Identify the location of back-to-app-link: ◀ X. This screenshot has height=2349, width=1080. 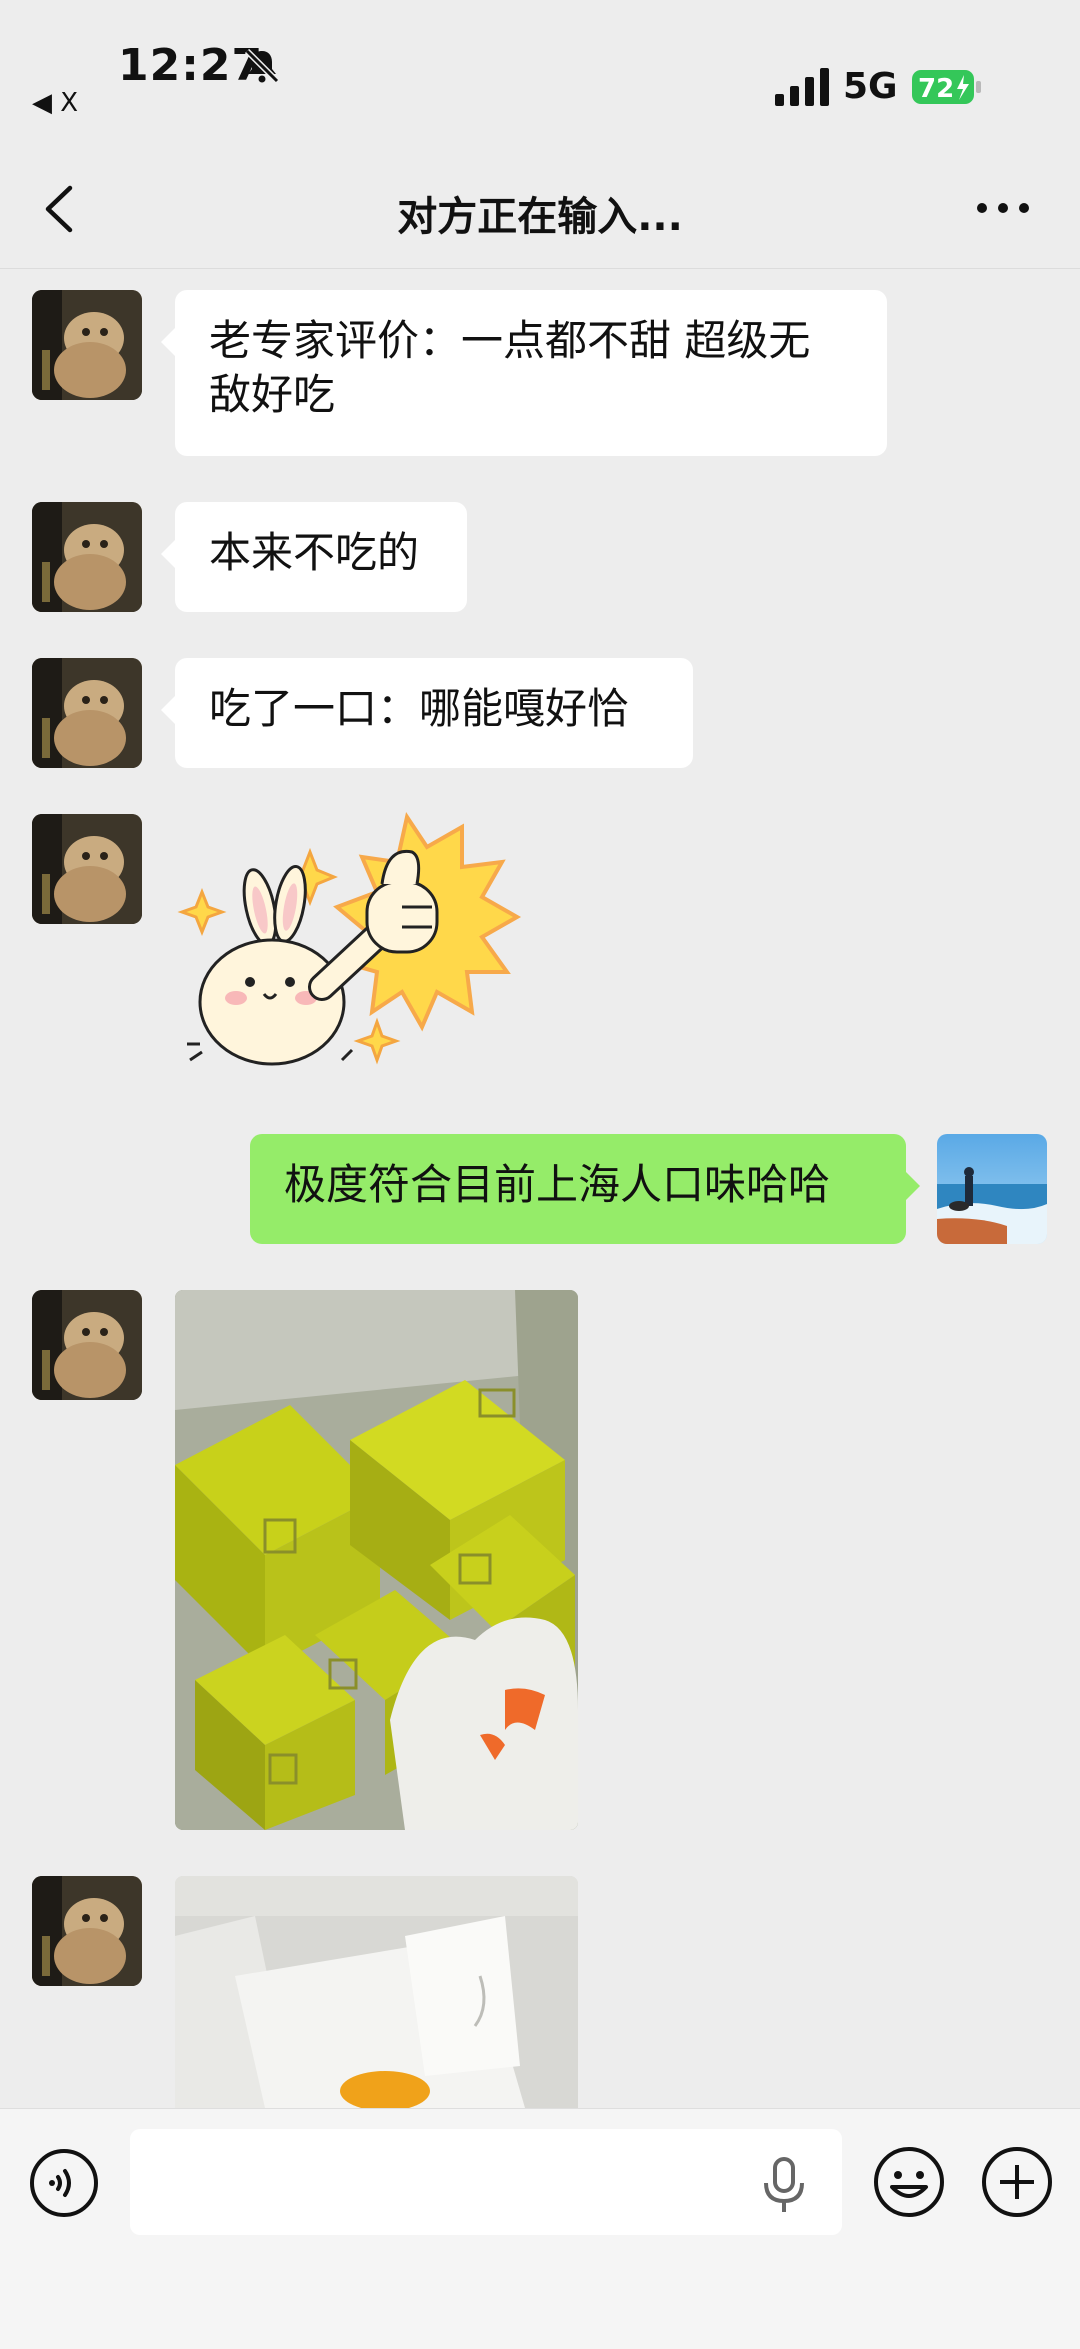
(55, 103).